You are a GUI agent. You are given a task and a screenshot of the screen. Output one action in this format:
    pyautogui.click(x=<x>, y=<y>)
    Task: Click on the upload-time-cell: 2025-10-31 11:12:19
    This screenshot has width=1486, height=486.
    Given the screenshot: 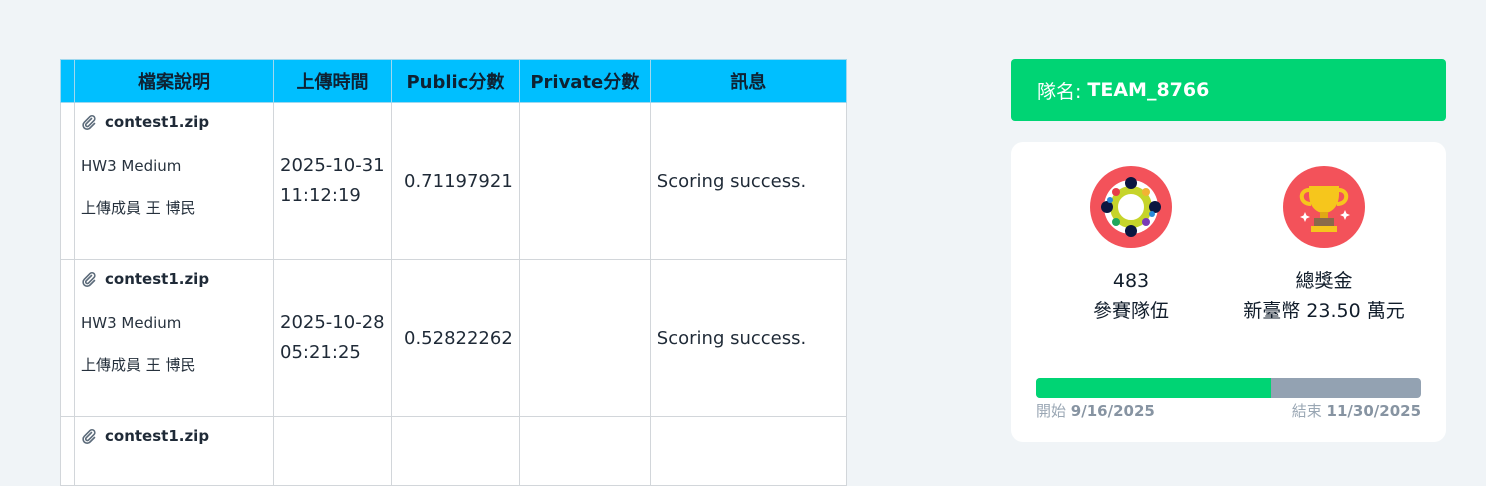 What is the action you would take?
    pyautogui.click(x=332, y=181)
    